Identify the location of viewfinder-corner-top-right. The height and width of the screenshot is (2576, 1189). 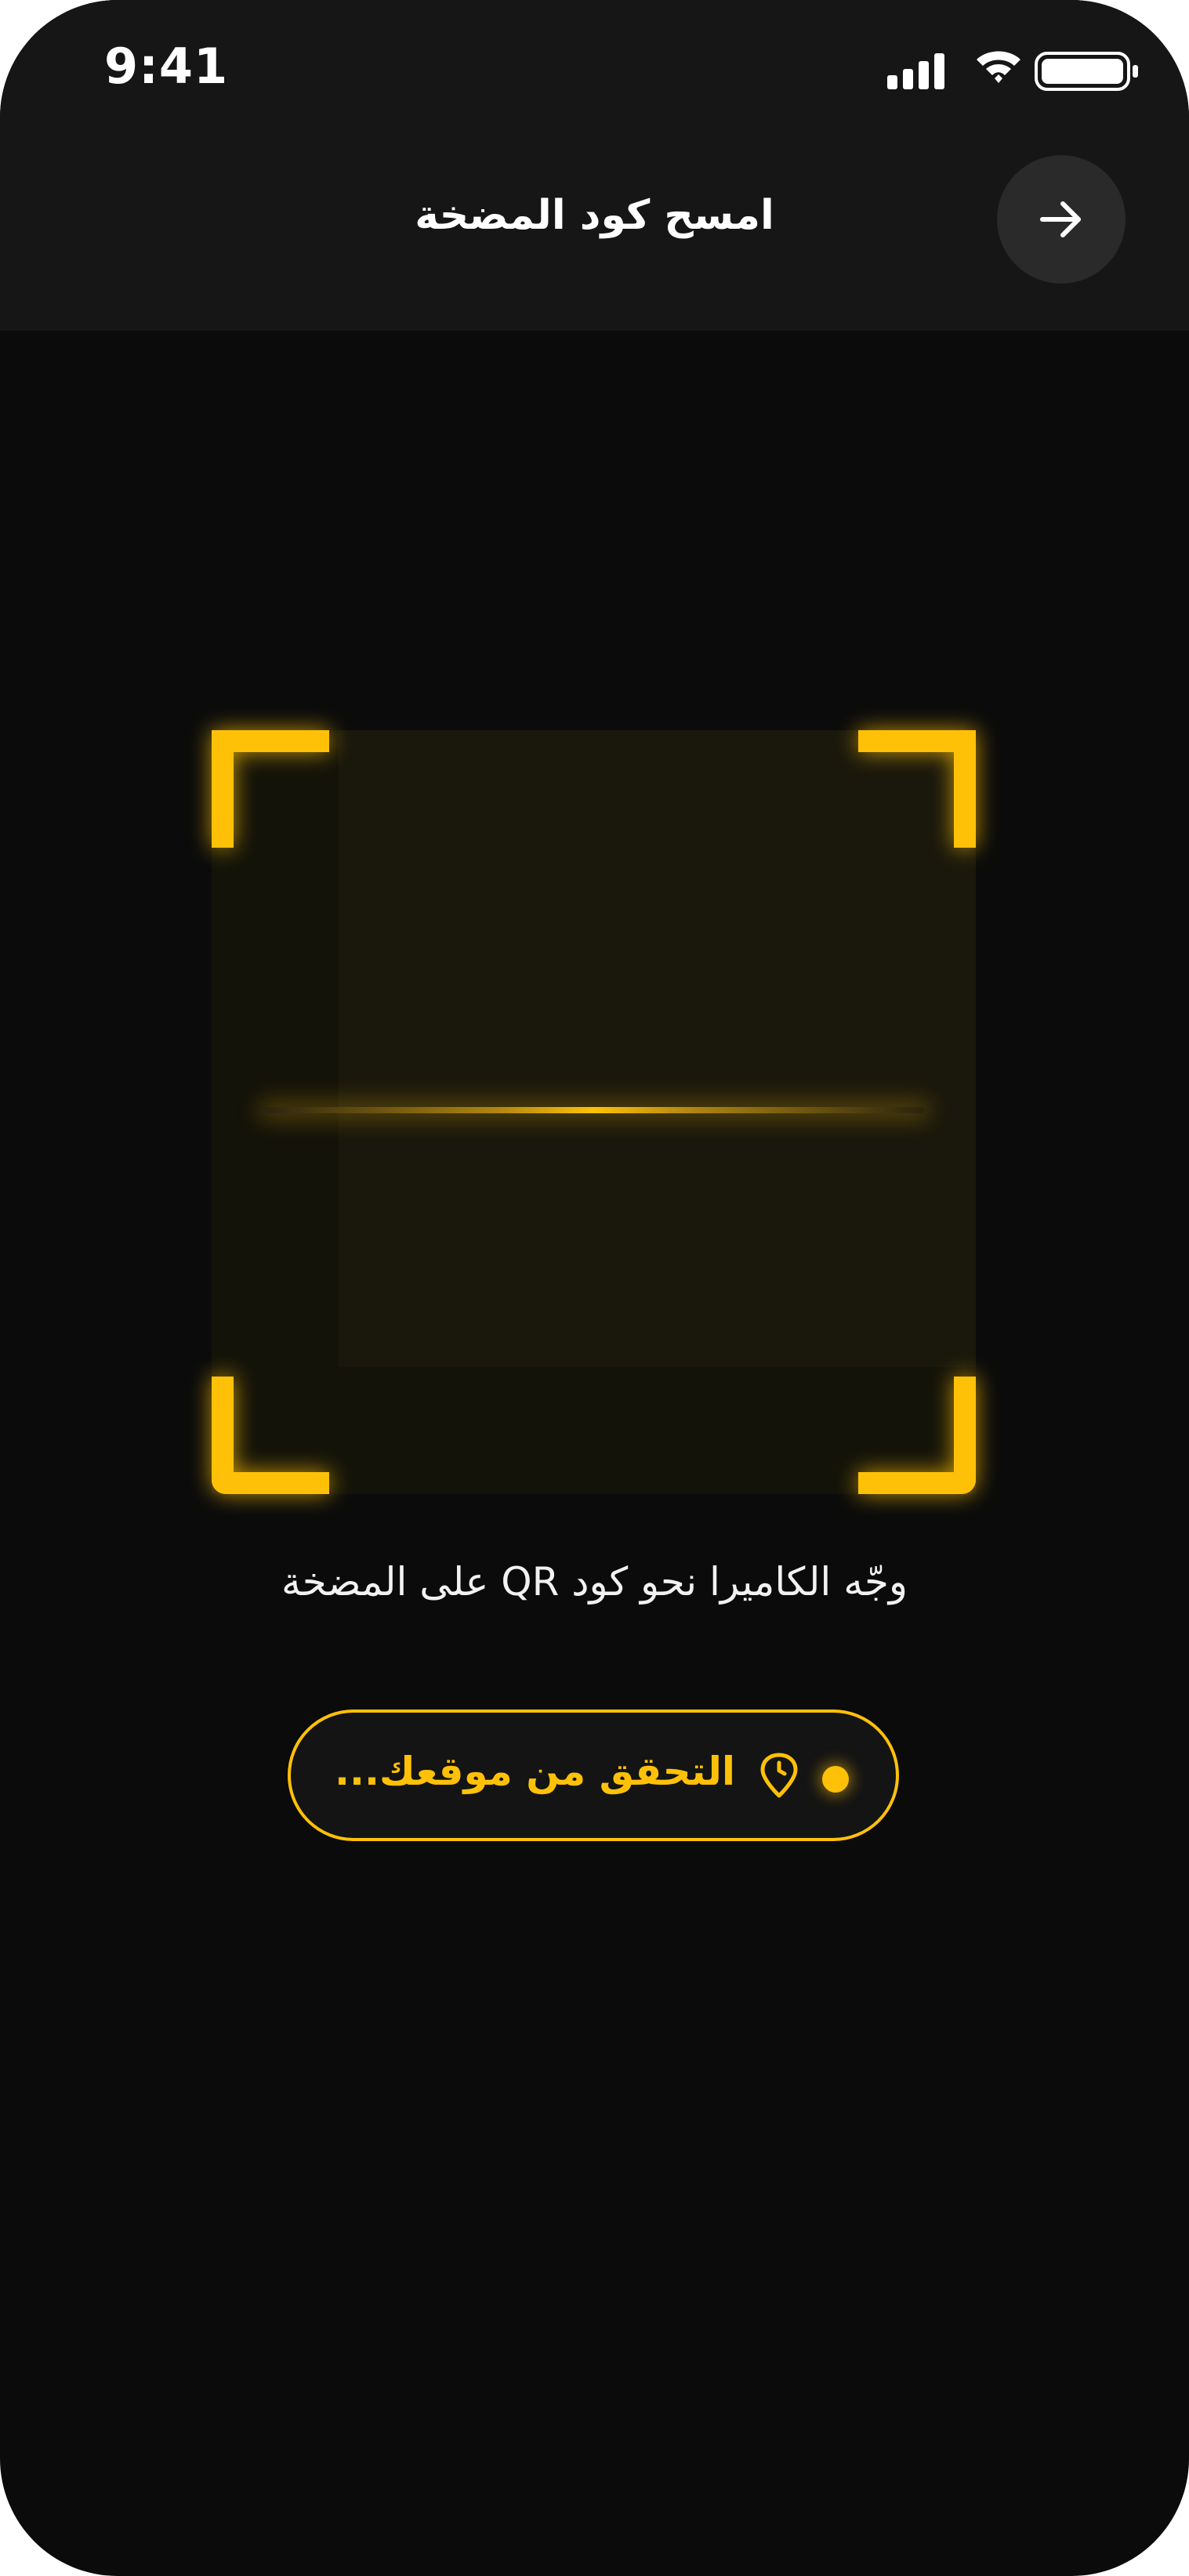
(917, 789).